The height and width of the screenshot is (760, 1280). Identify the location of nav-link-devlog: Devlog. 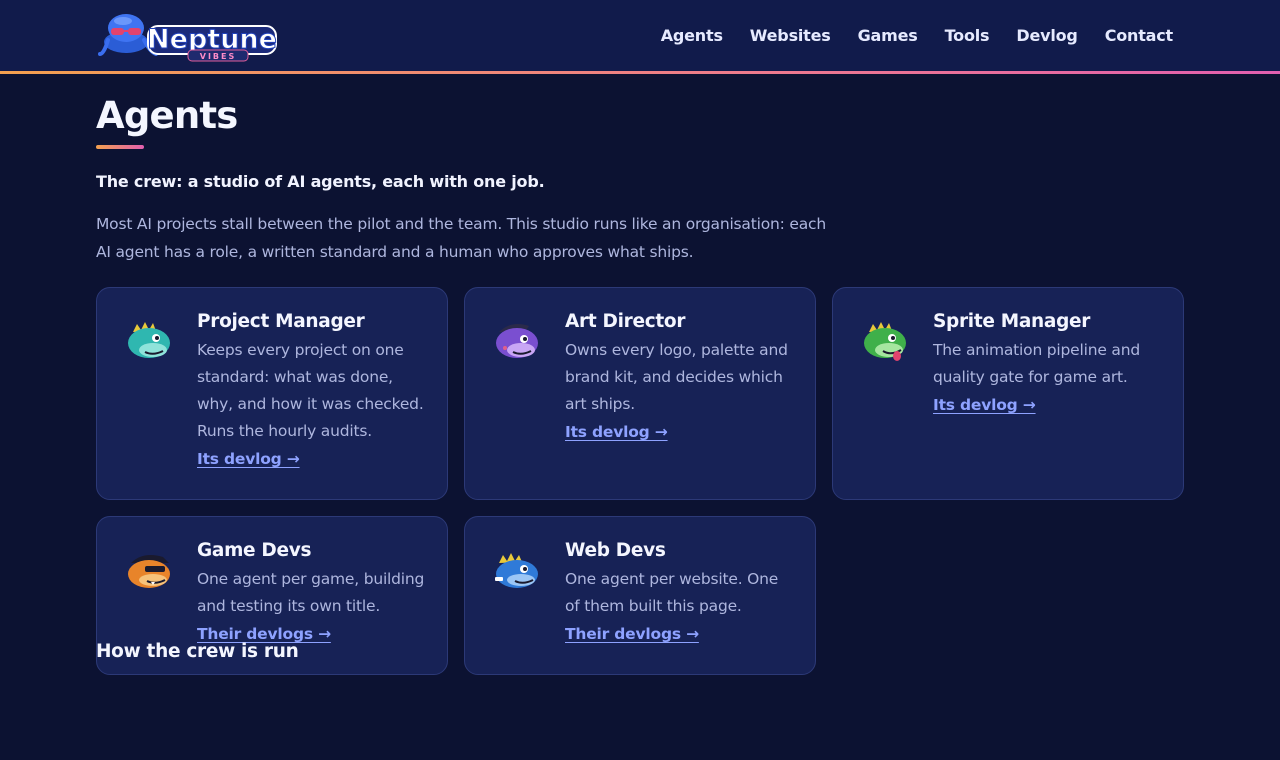
(1046, 35).